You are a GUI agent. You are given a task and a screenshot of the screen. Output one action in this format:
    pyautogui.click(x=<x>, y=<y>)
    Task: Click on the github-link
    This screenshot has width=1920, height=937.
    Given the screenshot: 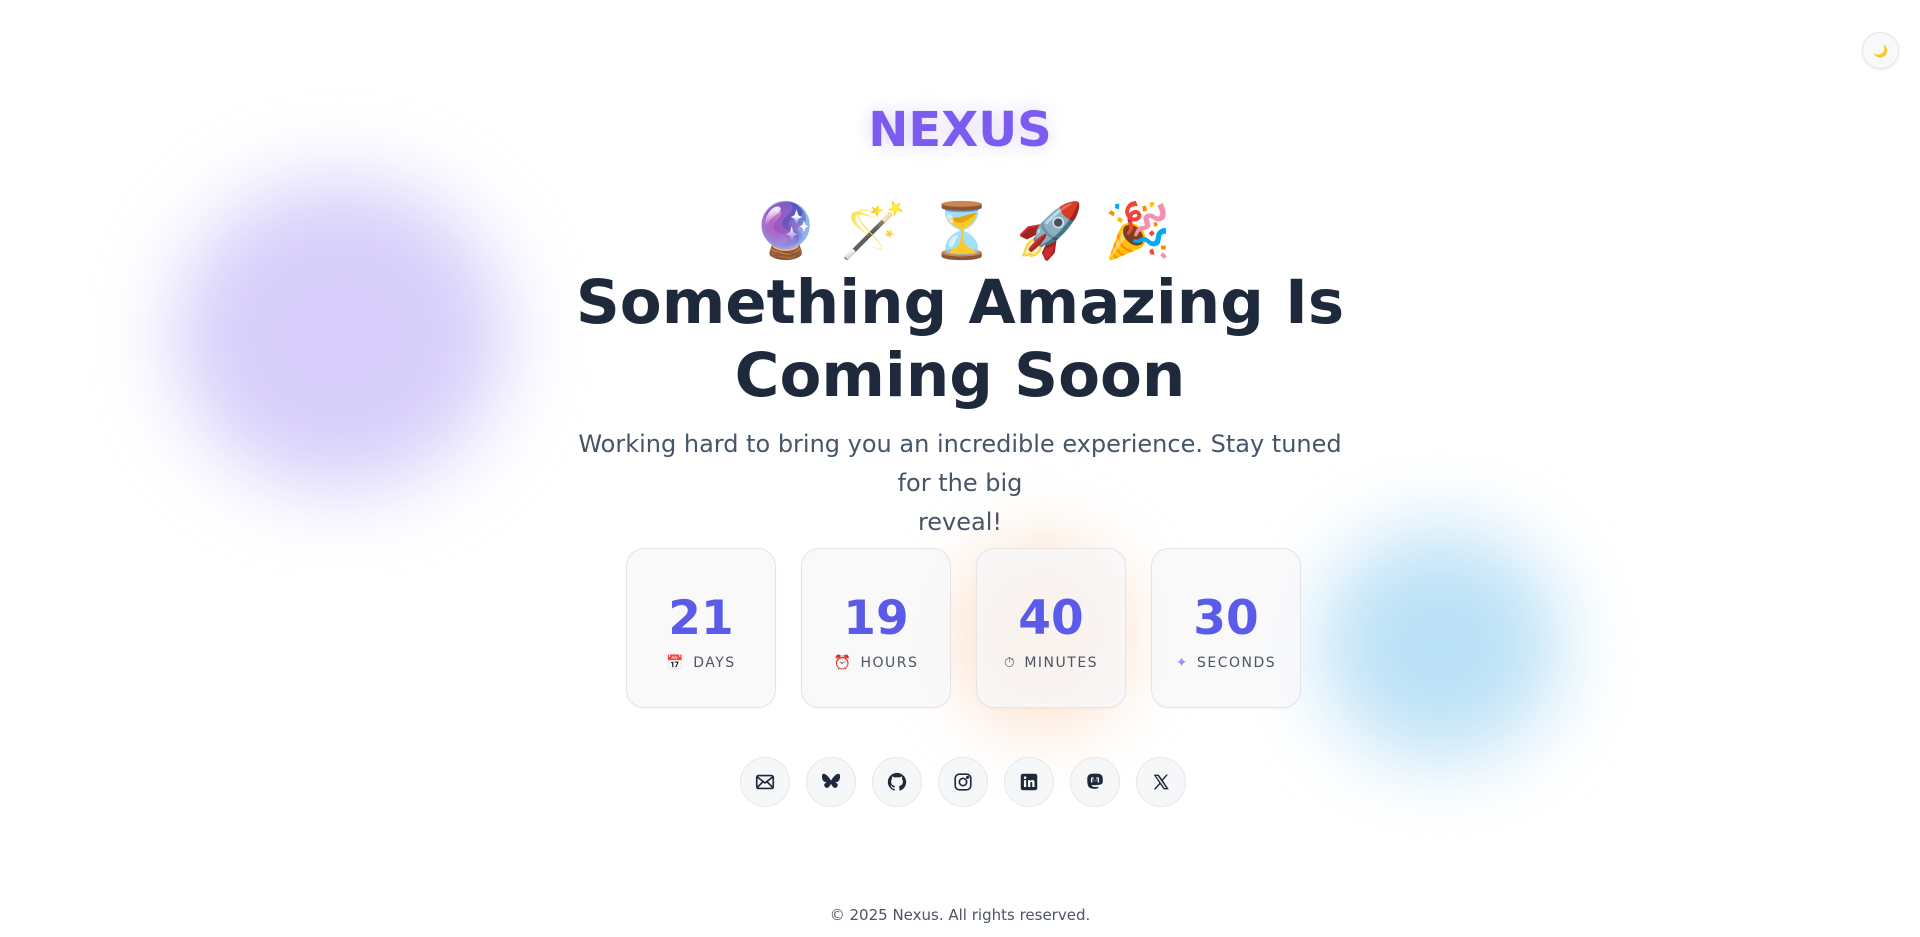 What is the action you would take?
    pyautogui.click(x=897, y=782)
    